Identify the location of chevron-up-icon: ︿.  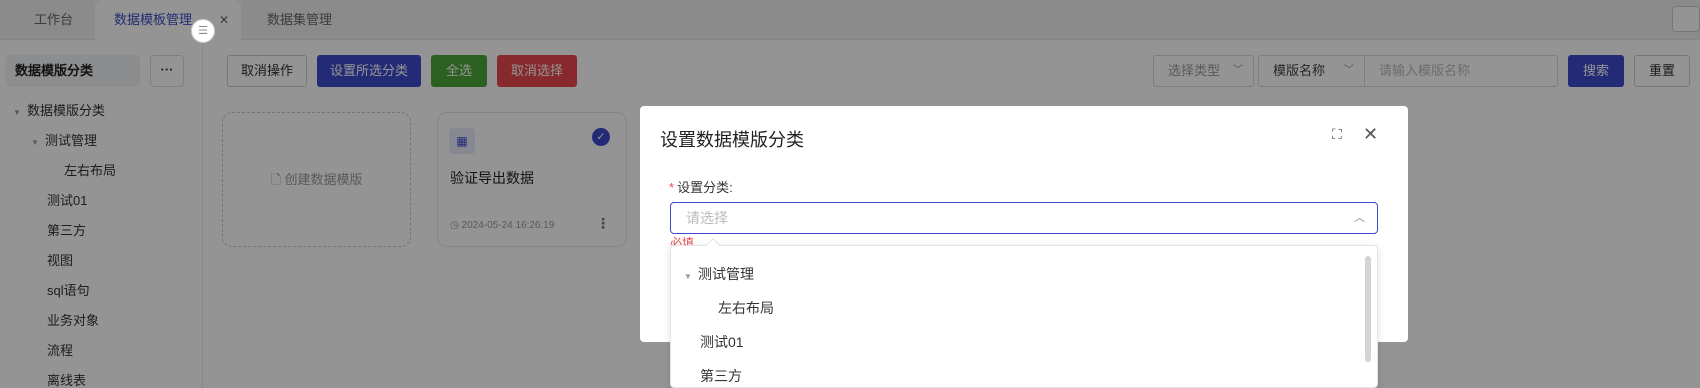
(1359, 218).